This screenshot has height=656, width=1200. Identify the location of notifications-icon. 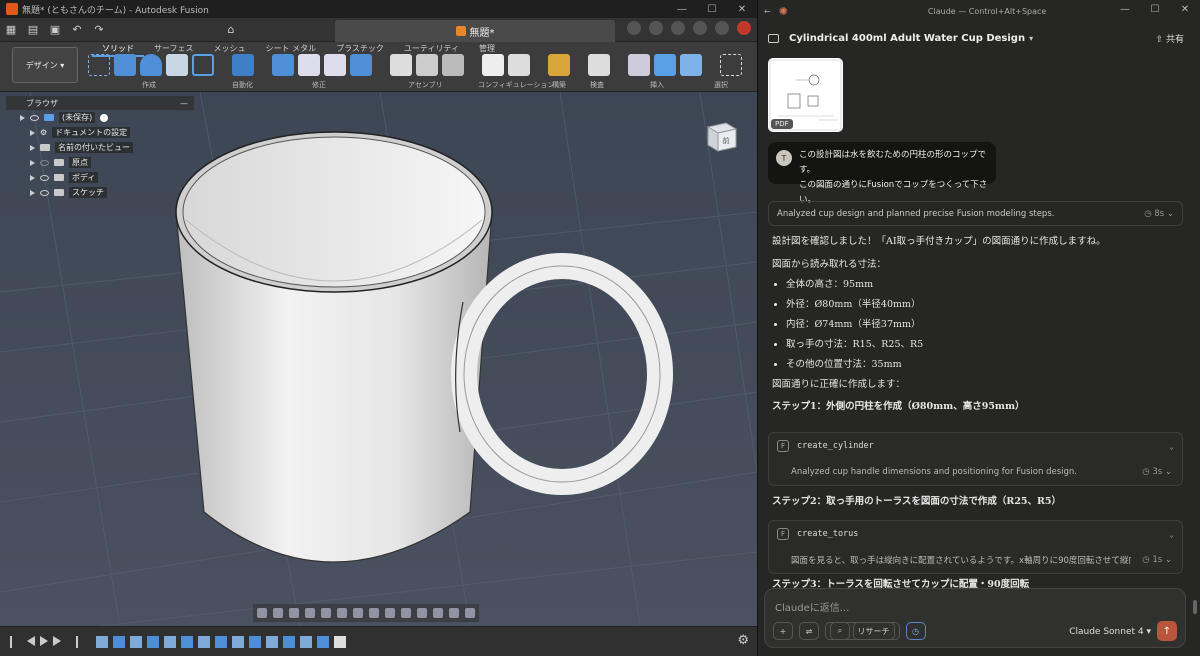
(700, 28).